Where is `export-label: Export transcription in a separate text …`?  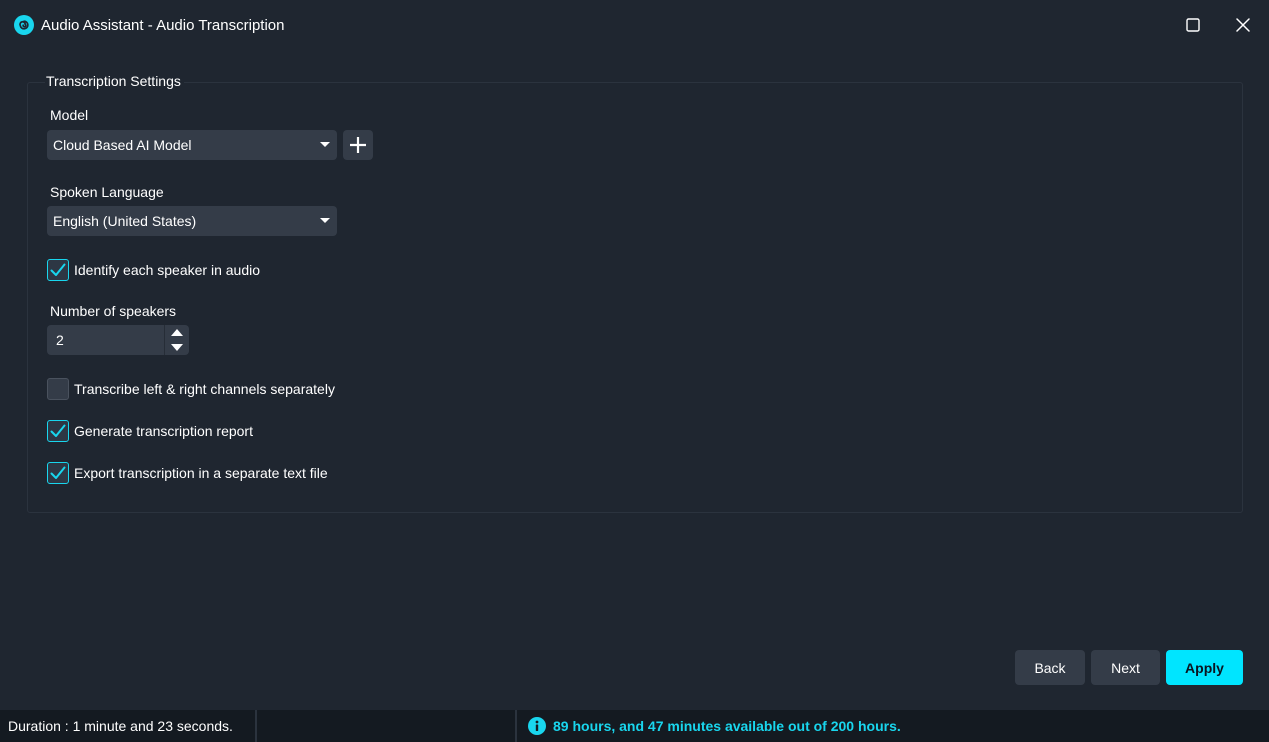
export-label: Export transcription in a separate text … is located at coordinates (201, 473).